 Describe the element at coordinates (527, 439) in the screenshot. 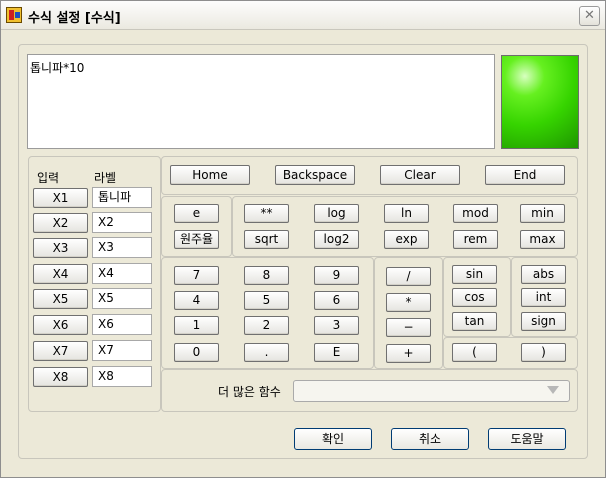

I see `help-button: 도움말` at that location.